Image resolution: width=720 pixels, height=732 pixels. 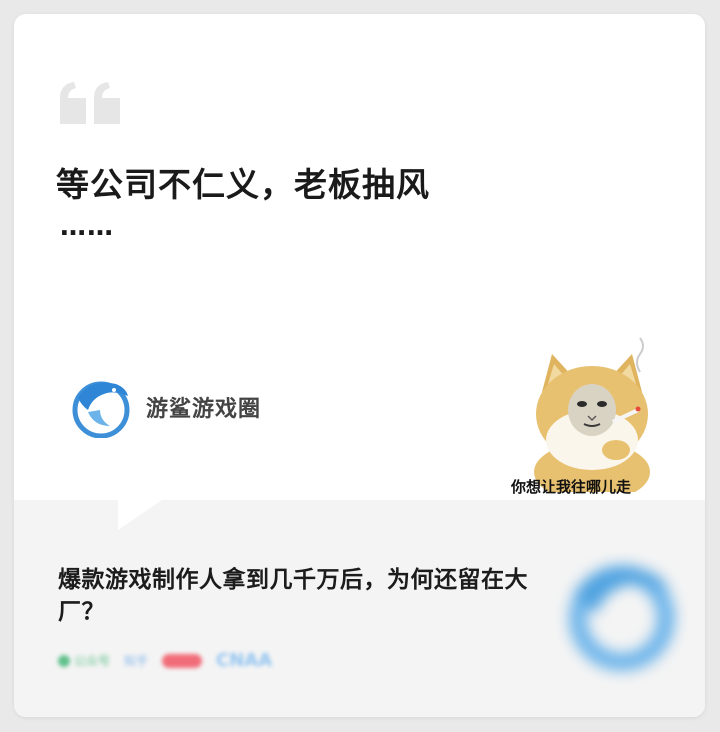 I want to click on quote-mark-icon, so click(x=90, y=103).